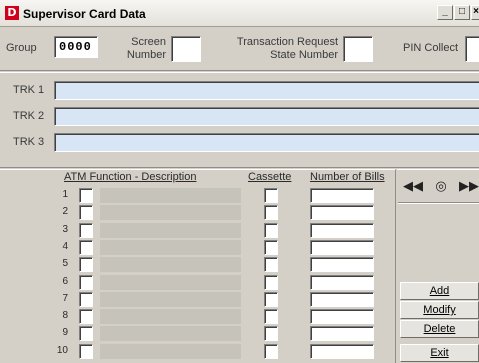 Image resolution: width=479 pixels, height=363 pixels. What do you see at coordinates (130, 177) in the screenshot?
I see `col-header-function: ATM Function - Description` at bounding box center [130, 177].